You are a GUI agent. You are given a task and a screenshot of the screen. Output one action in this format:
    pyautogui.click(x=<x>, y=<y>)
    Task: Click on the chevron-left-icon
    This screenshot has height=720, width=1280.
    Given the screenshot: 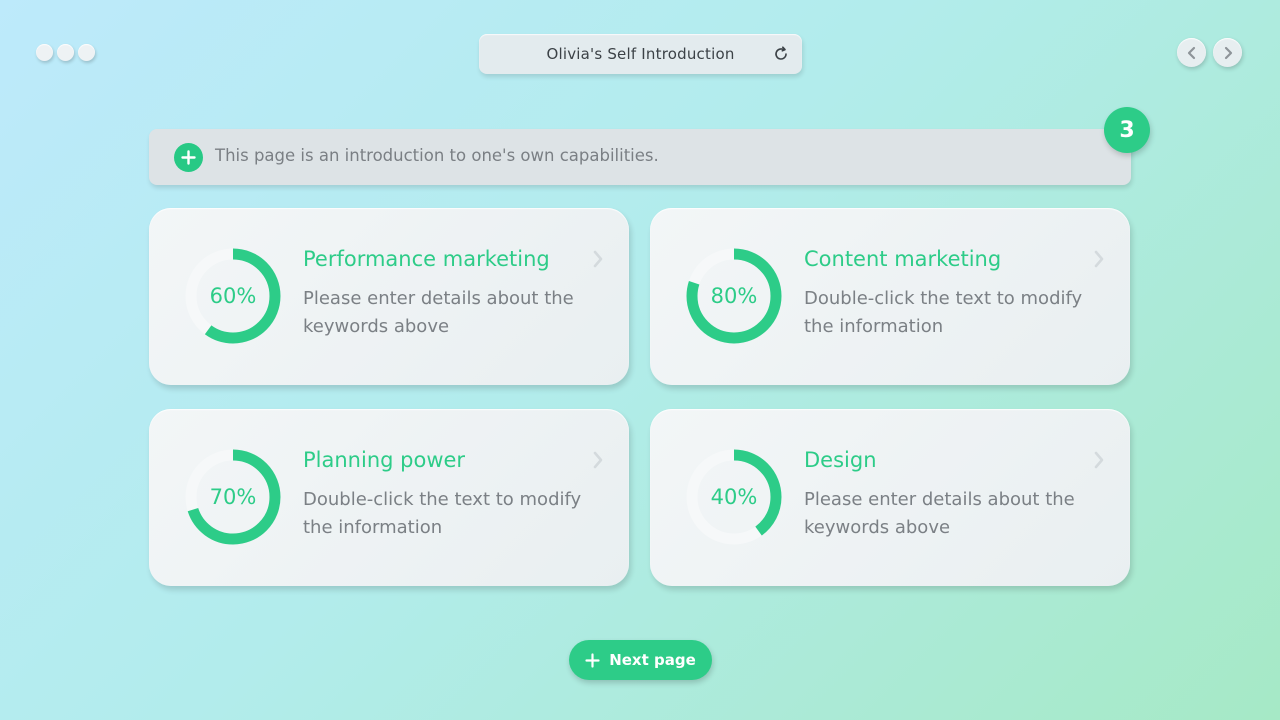 What is the action you would take?
    pyautogui.click(x=1191, y=52)
    